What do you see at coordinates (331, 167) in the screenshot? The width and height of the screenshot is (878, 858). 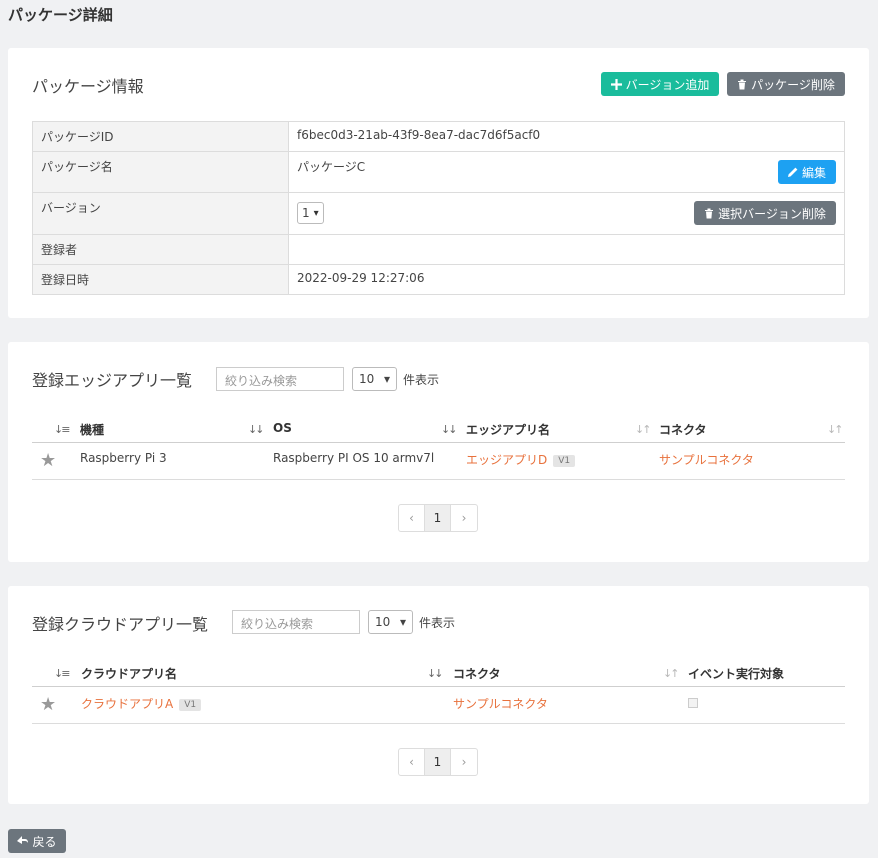 I see `package-name-value: パッケージC` at bounding box center [331, 167].